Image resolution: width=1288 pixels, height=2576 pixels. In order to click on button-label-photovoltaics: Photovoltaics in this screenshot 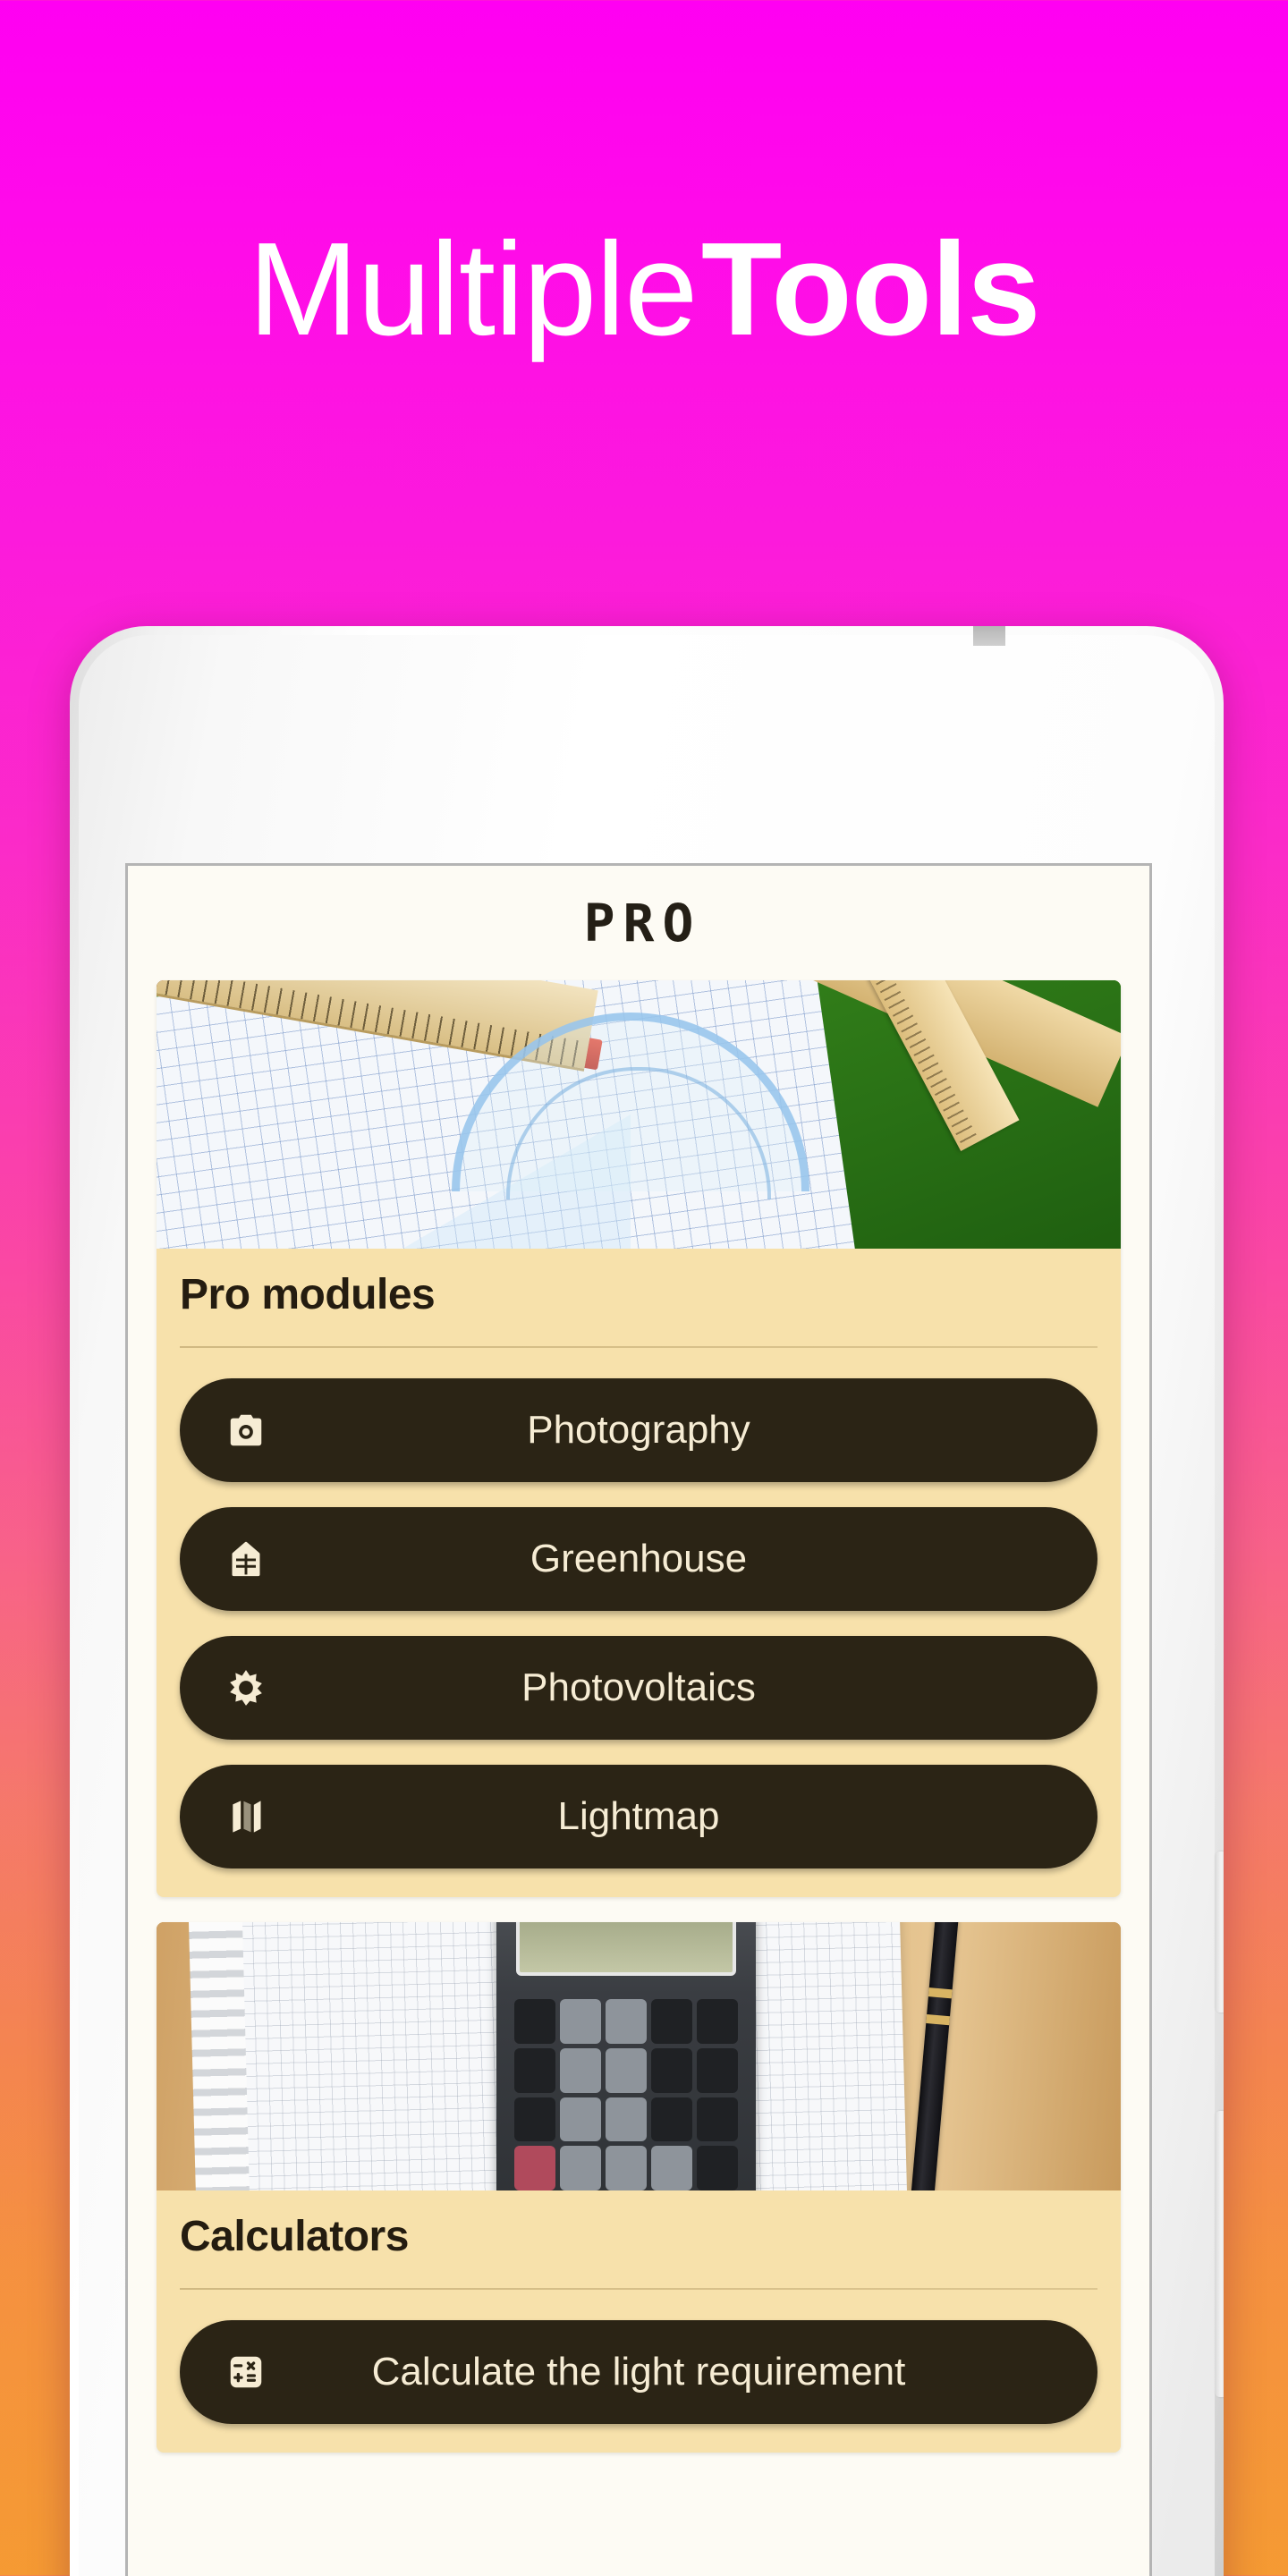, I will do `click(638, 1687)`.